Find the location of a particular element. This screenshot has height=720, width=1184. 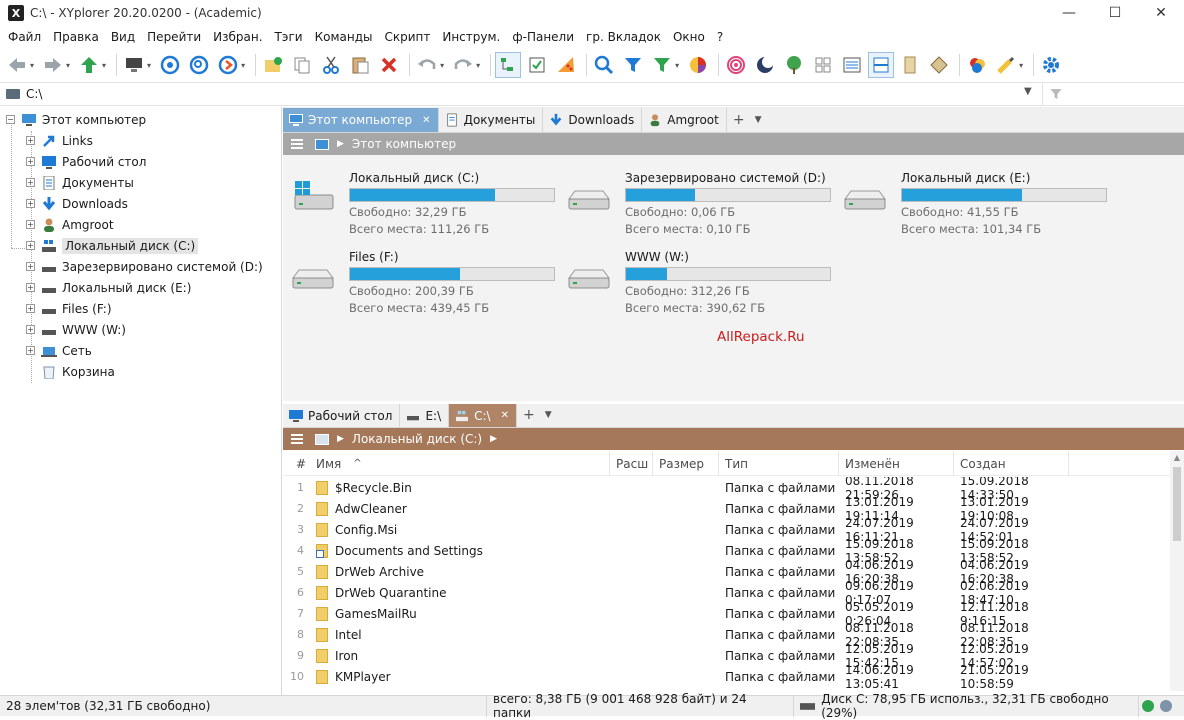

menu-panes: ф-Панели is located at coordinates (543, 37).